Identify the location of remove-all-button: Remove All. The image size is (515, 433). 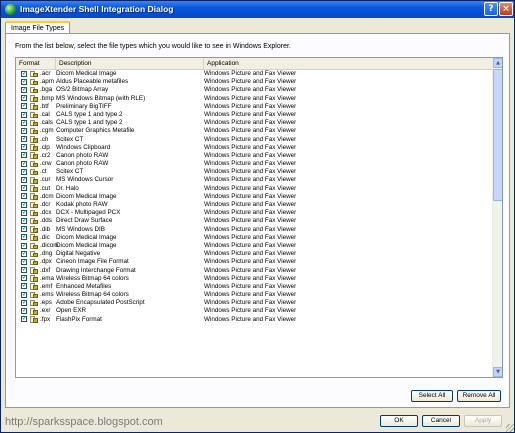
(479, 396).